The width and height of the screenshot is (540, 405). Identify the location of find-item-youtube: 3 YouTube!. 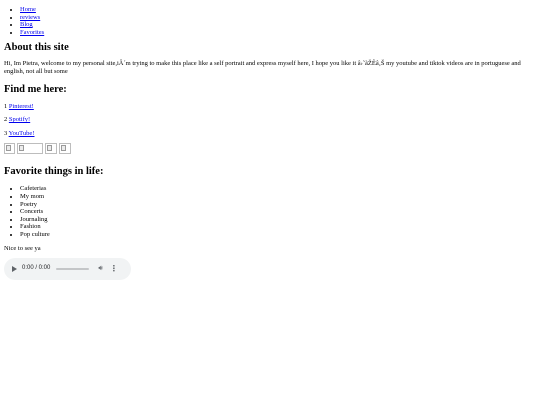
(270, 134).